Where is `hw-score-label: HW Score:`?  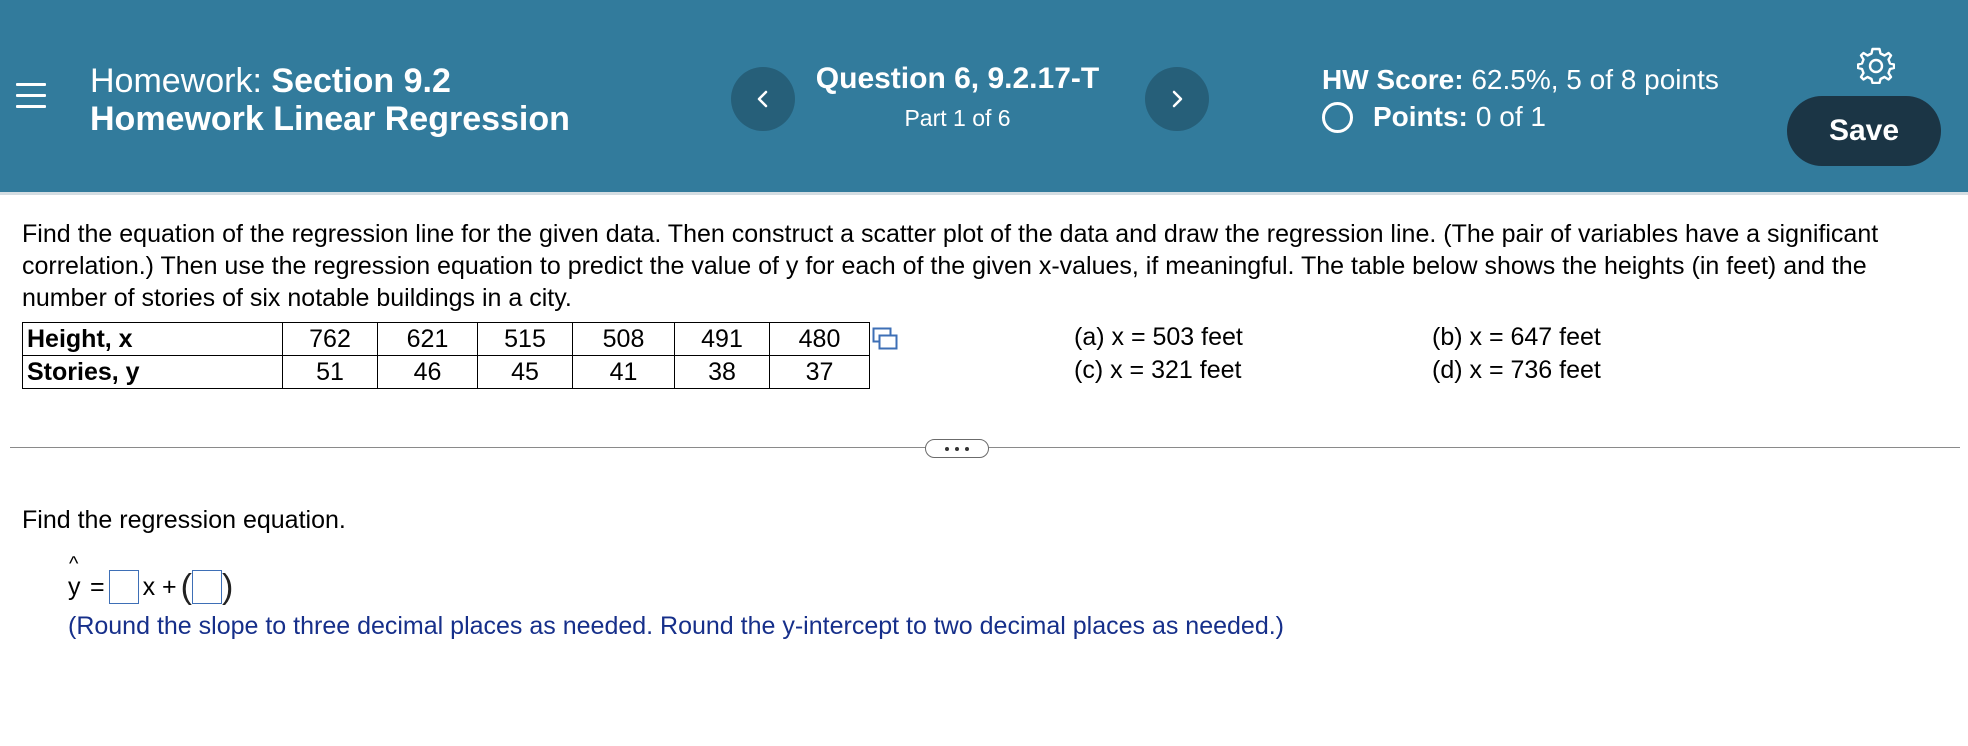
hw-score-label: HW Score: is located at coordinates (1393, 79).